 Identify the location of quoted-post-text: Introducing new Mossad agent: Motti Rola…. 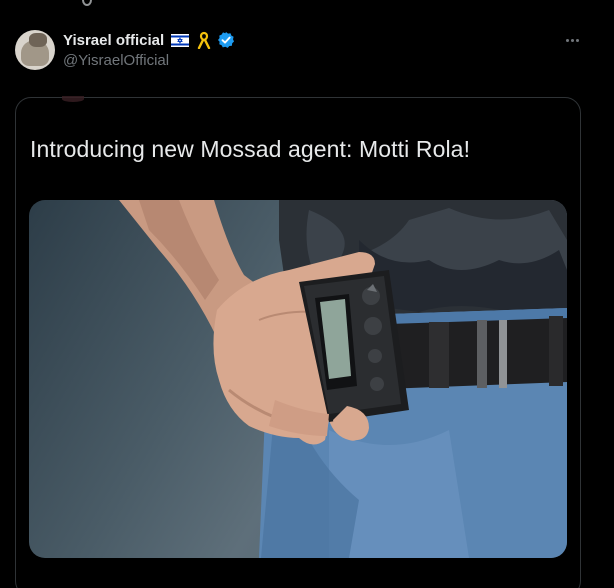
(250, 149).